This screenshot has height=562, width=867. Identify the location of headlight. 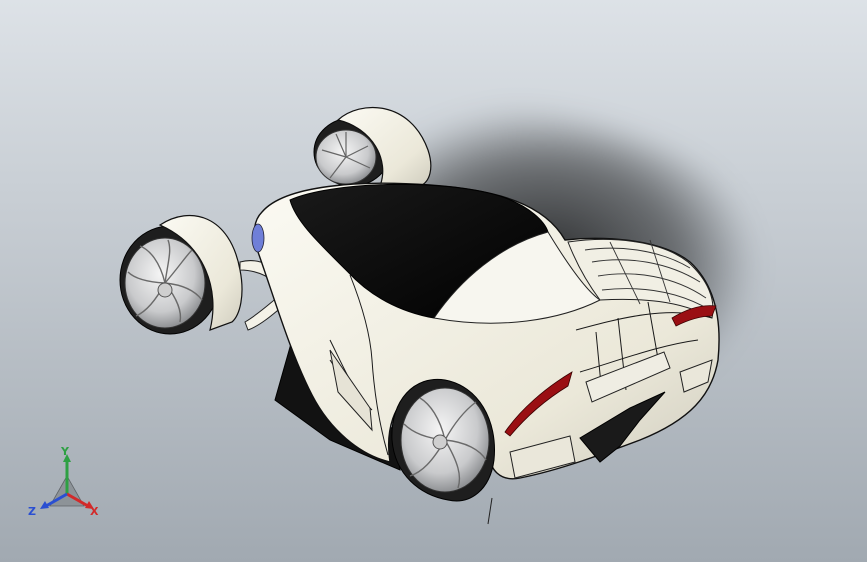
(258, 238).